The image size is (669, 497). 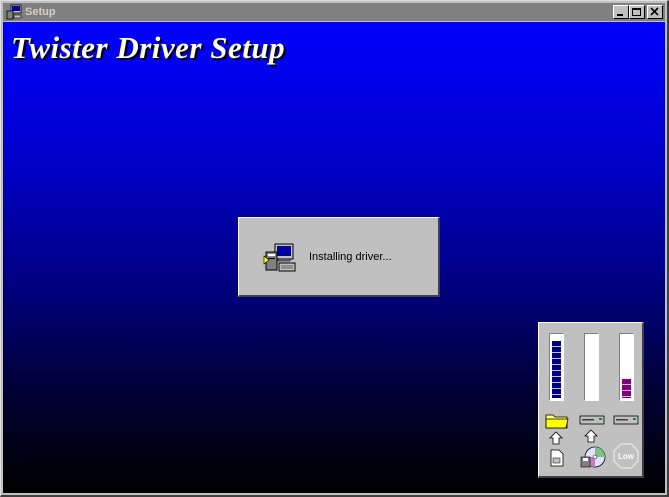 What do you see at coordinates (556, 369) in the screenshot?
I see `source-meter-fill` at bounding box center [556, 369].